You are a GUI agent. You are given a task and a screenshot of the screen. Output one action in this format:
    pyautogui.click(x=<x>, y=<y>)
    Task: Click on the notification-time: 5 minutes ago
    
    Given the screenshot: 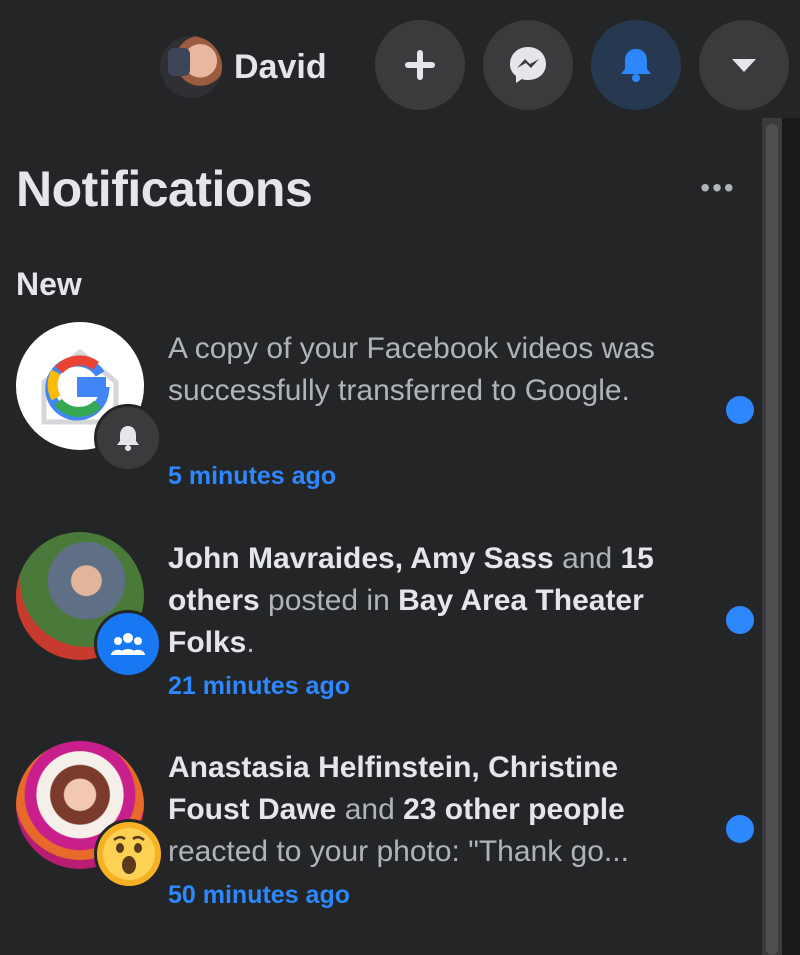 What is the action you would take?
    pyautogui.click(x=252, y=476)
    